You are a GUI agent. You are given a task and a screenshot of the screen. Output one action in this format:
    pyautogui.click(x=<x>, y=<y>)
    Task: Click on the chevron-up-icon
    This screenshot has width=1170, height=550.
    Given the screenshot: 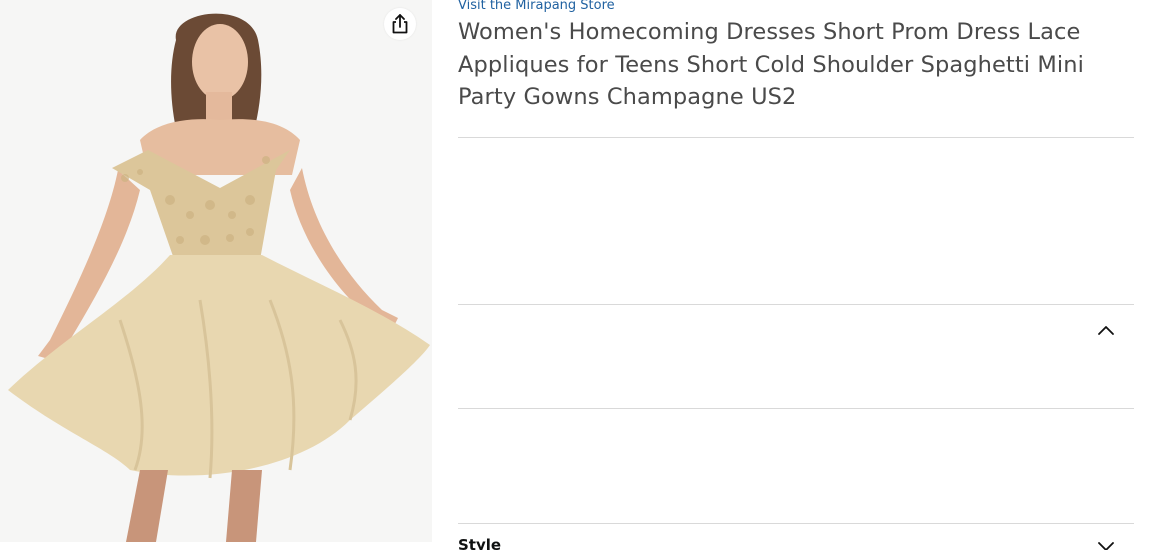 What is the action you would take?
    pyautogui.click(x=1106, y=330)
    